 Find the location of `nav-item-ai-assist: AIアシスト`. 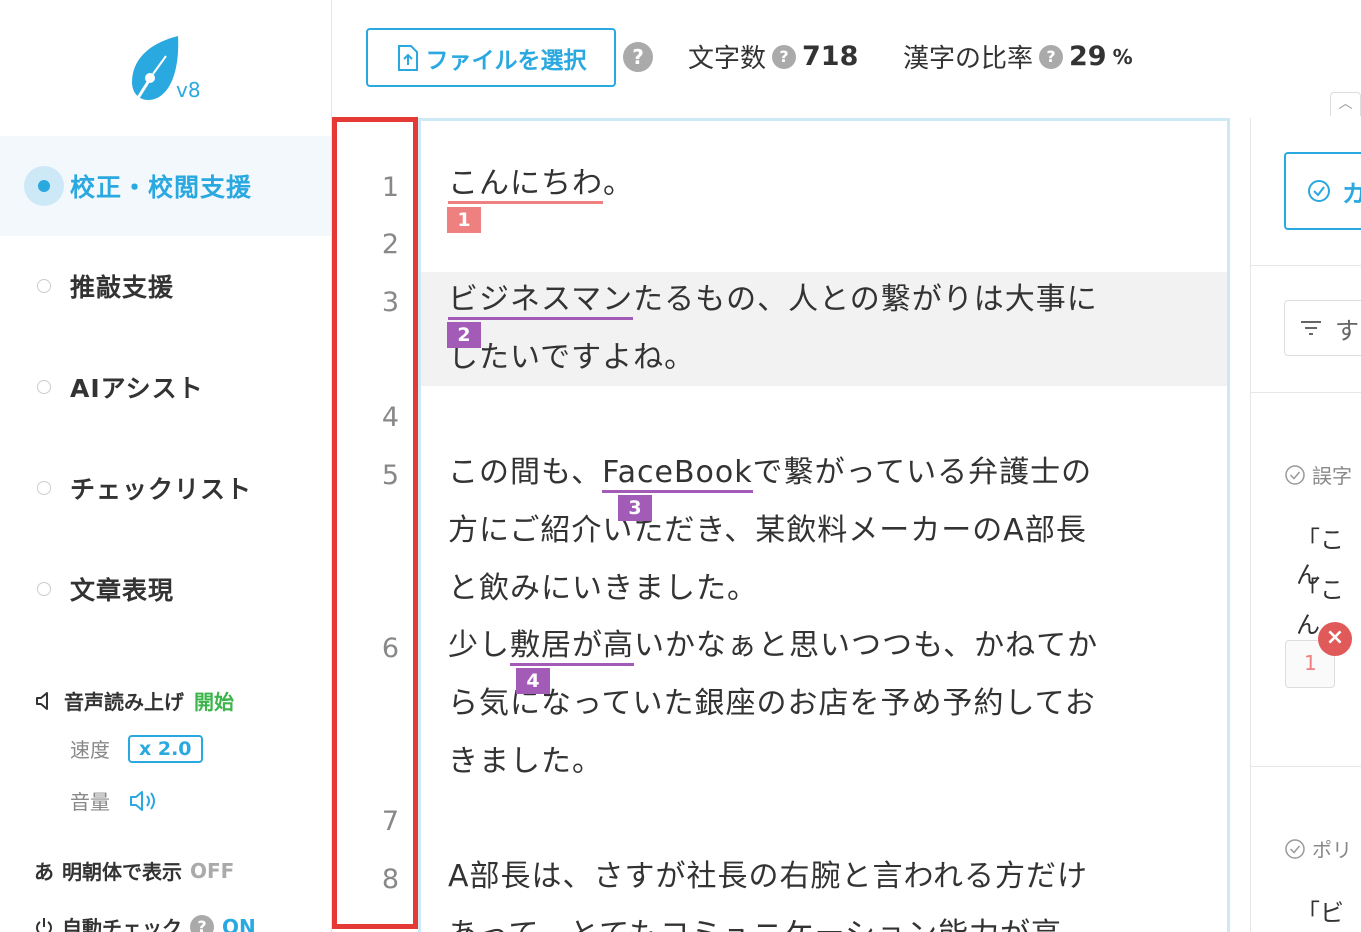

nav-item-ai-assist: AIアシスト is located at coordinates (165, 387).